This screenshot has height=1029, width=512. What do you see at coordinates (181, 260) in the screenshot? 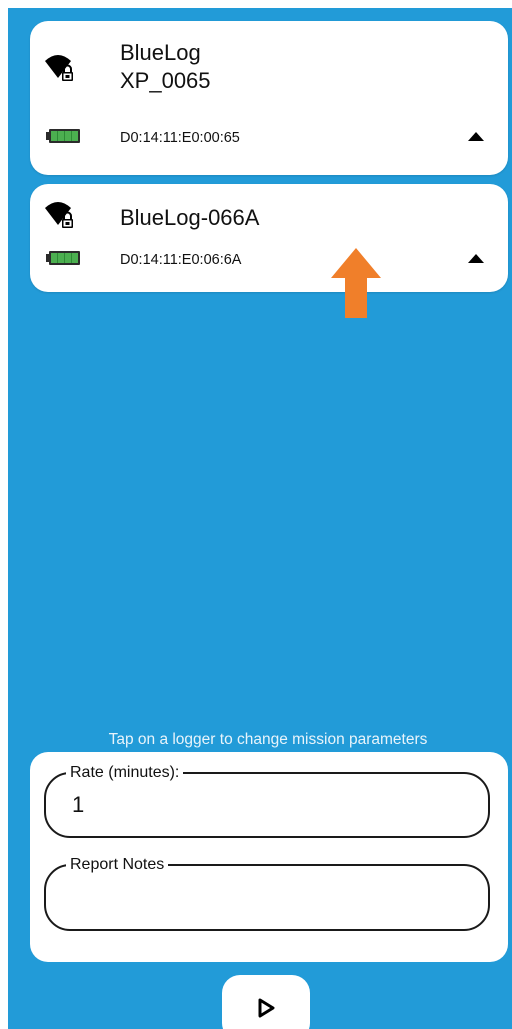
I see `logger-address: D0:14:11:E0:06:6A` at bounding box center [181, 260].